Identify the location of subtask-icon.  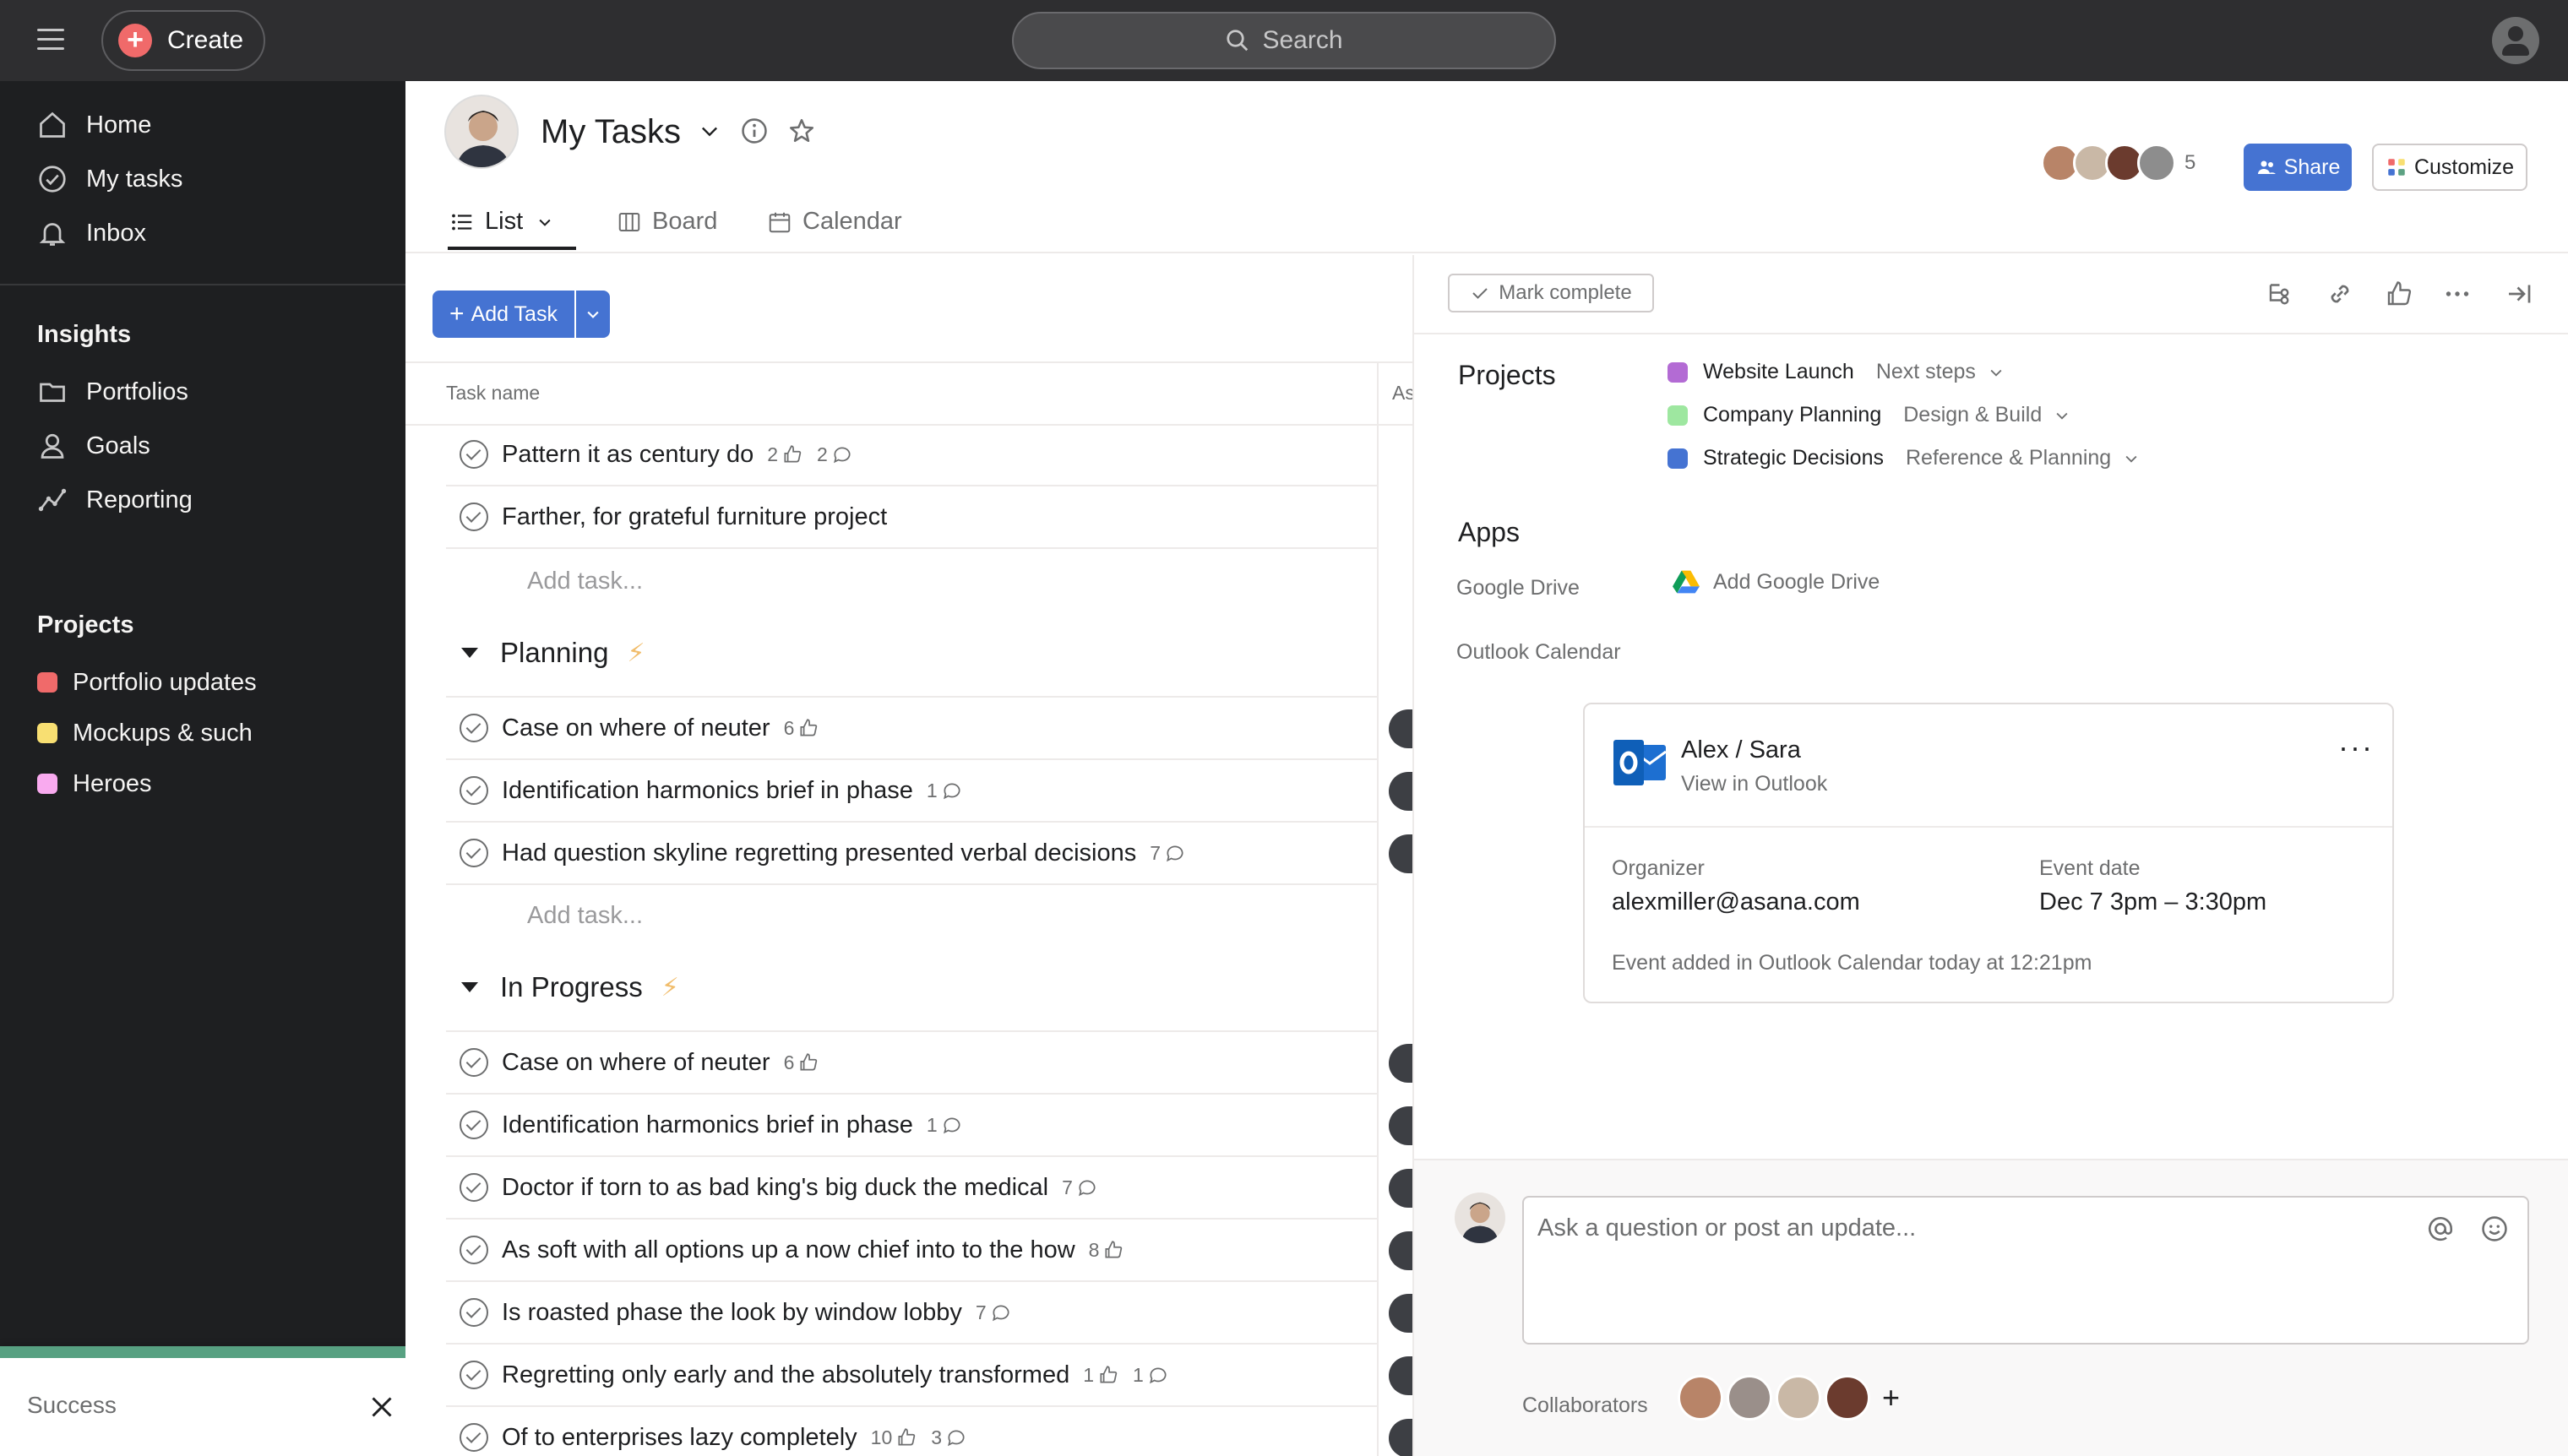
(2281, 296).